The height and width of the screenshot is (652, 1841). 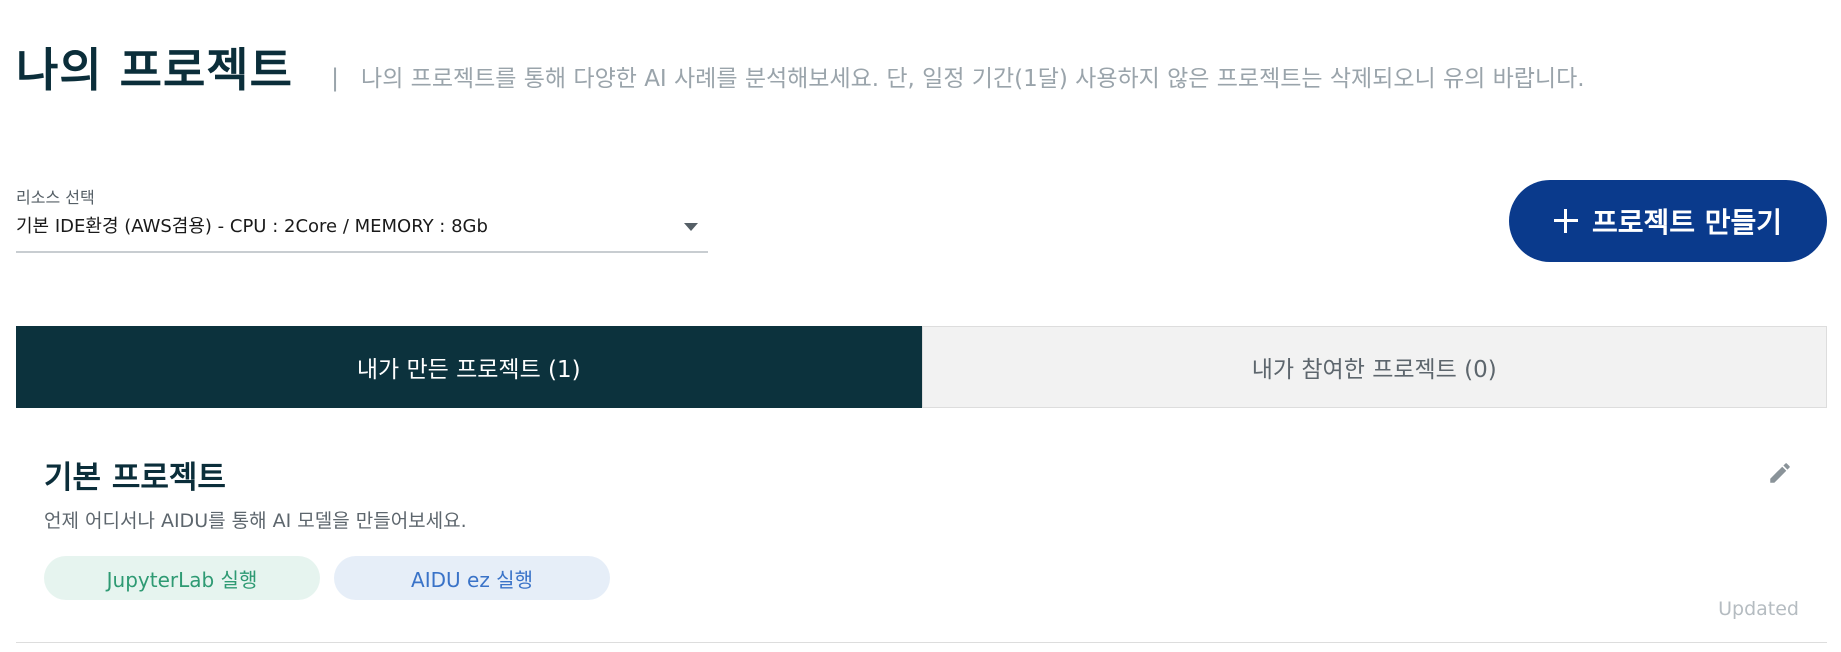 I want to click on project-tabs: 내가 만든 프로젝트 (1) 내가 참여한 프로젝트 (0), so click(x=921, y=367).